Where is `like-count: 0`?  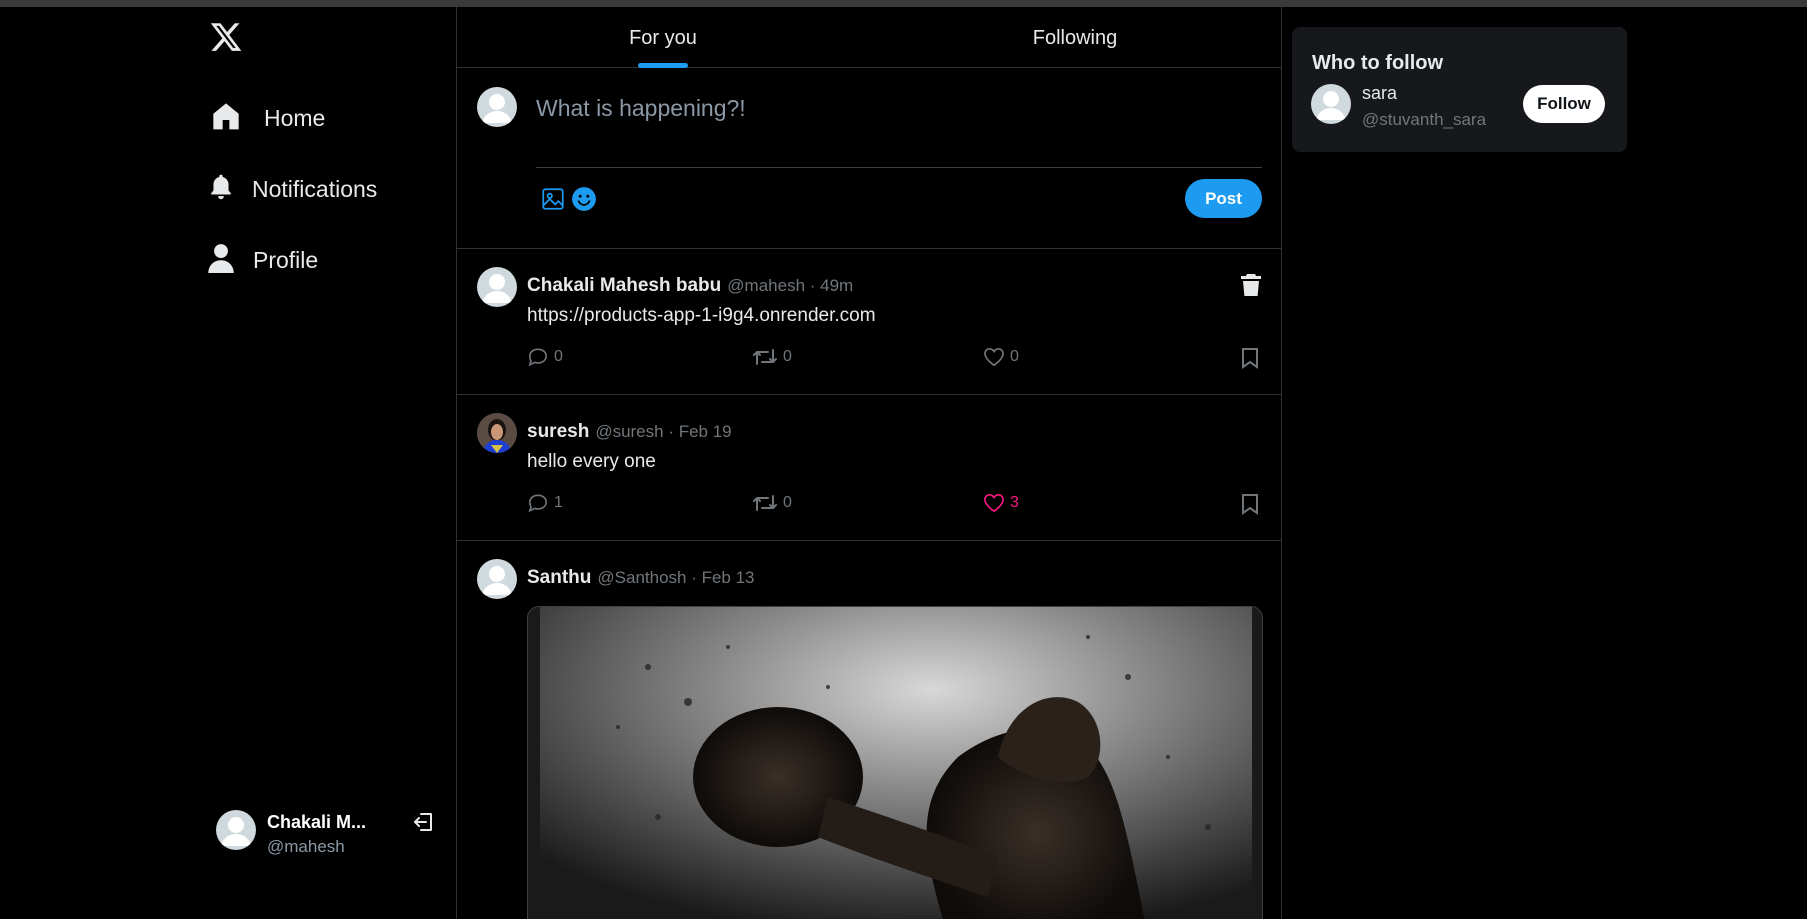 like-count: 0 is located at coordinates (1014, 356).